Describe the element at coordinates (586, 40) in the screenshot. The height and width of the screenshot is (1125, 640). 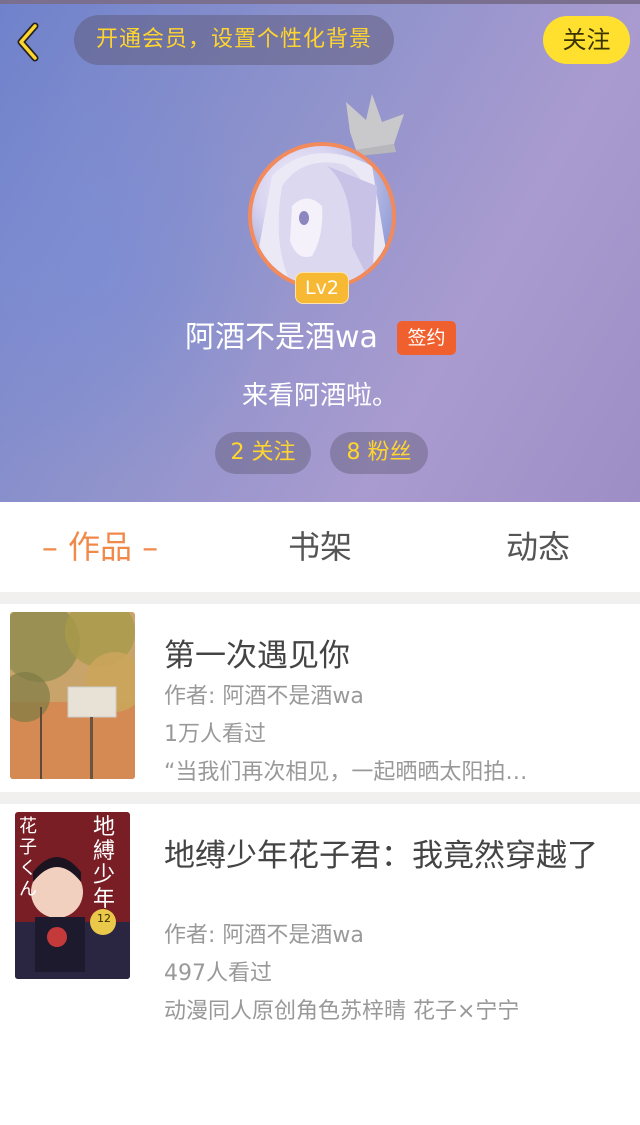
I see `follow-button: 关注` at that location.